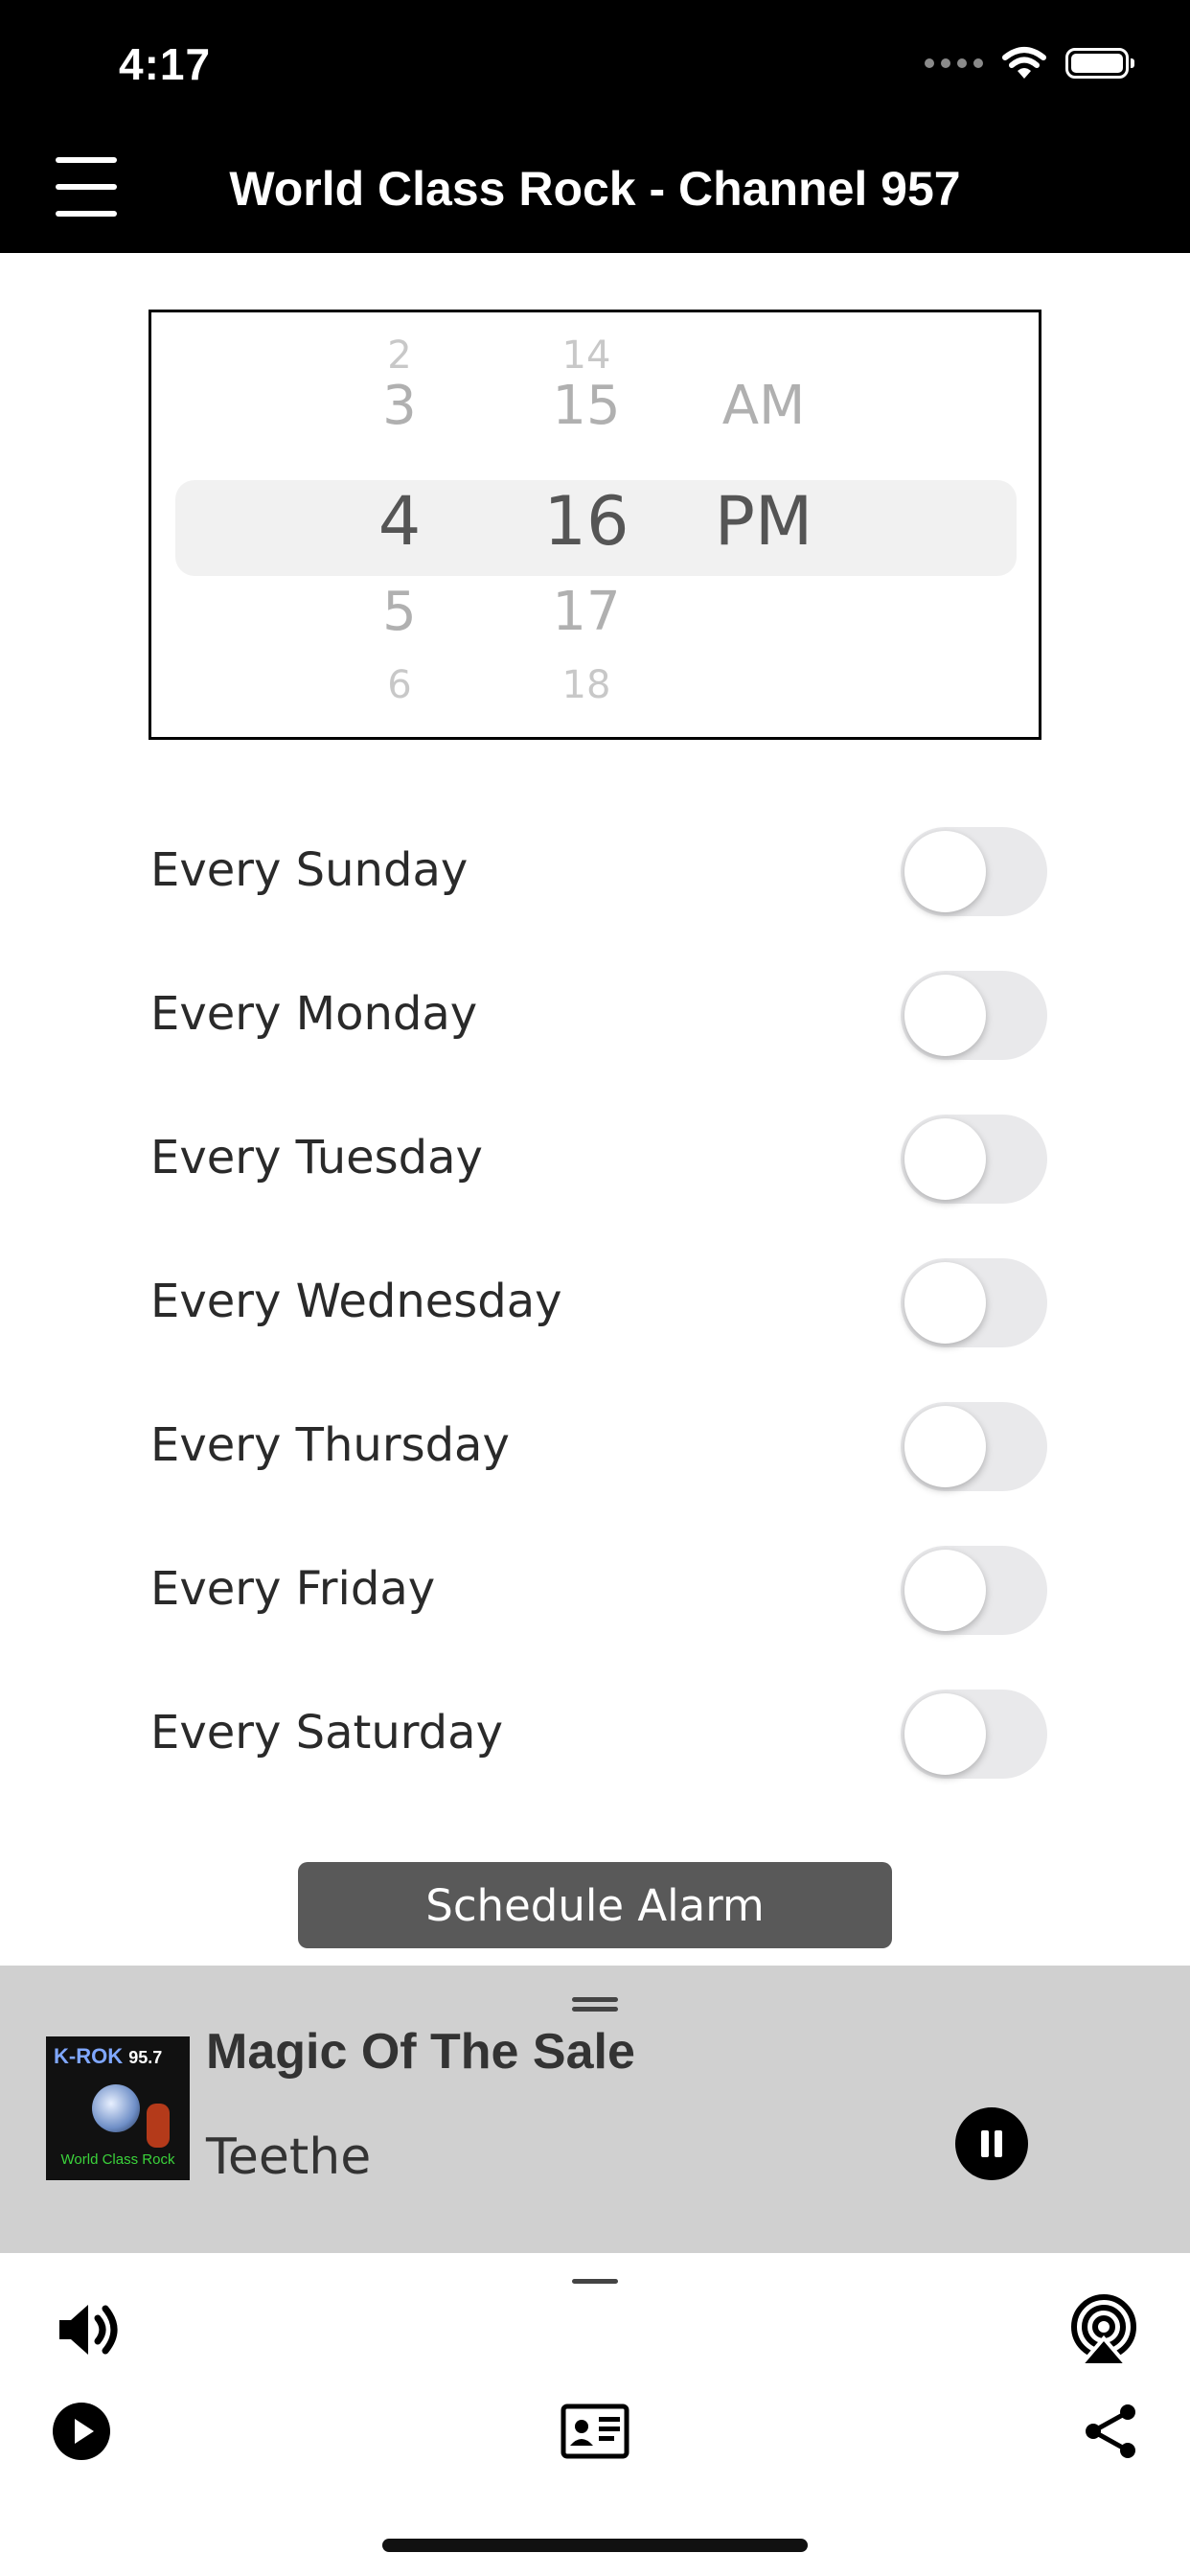  Describe the element at coordinates (595, 2545) in the screenshot. I see `home-indicator` at that location.